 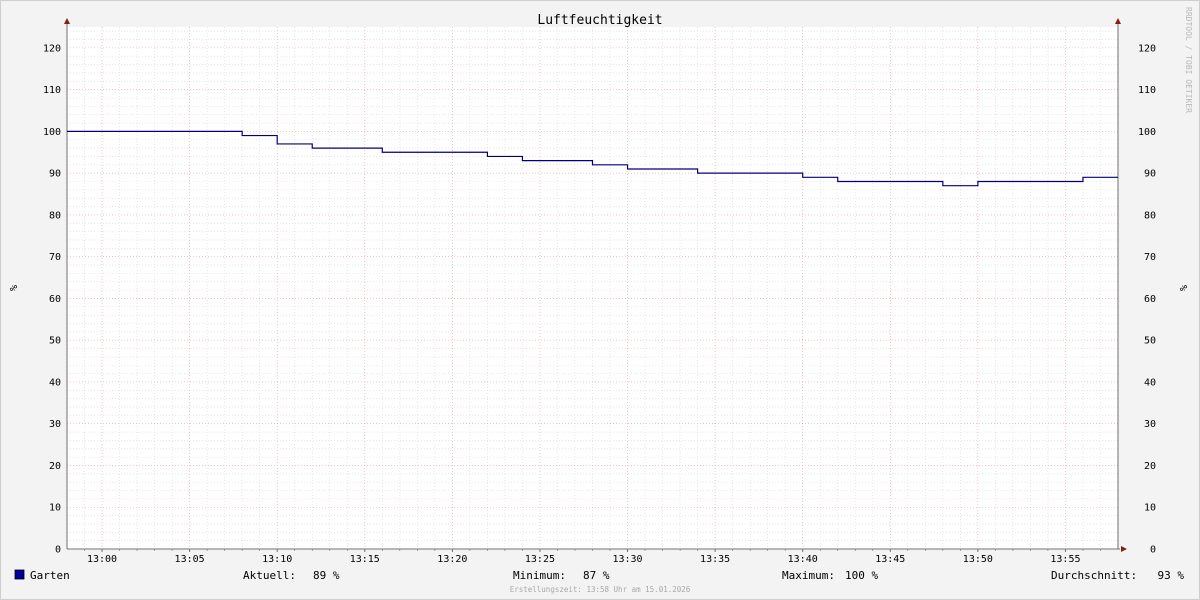 I want to click on chart-title: Luftfeuchtigkeit, so click(x=599, y=20).